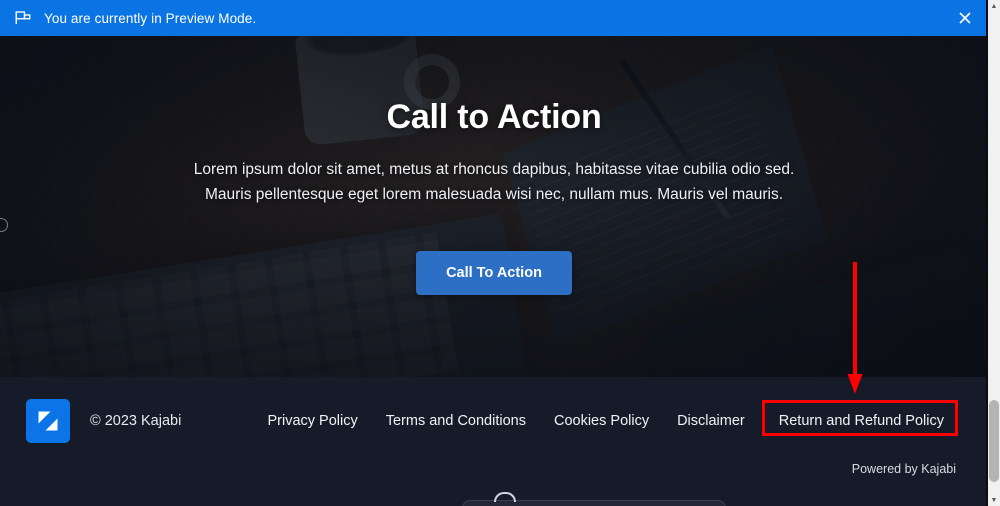 This screenshot has height=506, width=1000. I want to click on scrollbar-thumb, so click(994, 441).